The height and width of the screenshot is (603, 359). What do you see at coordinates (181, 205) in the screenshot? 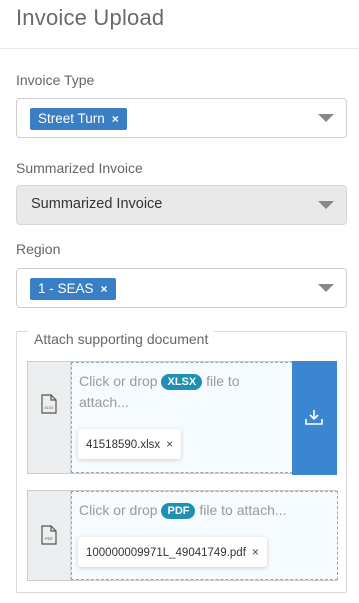
I see `summarized-invoice-select: Summarized Invoice` at bounding box center [181, 205].